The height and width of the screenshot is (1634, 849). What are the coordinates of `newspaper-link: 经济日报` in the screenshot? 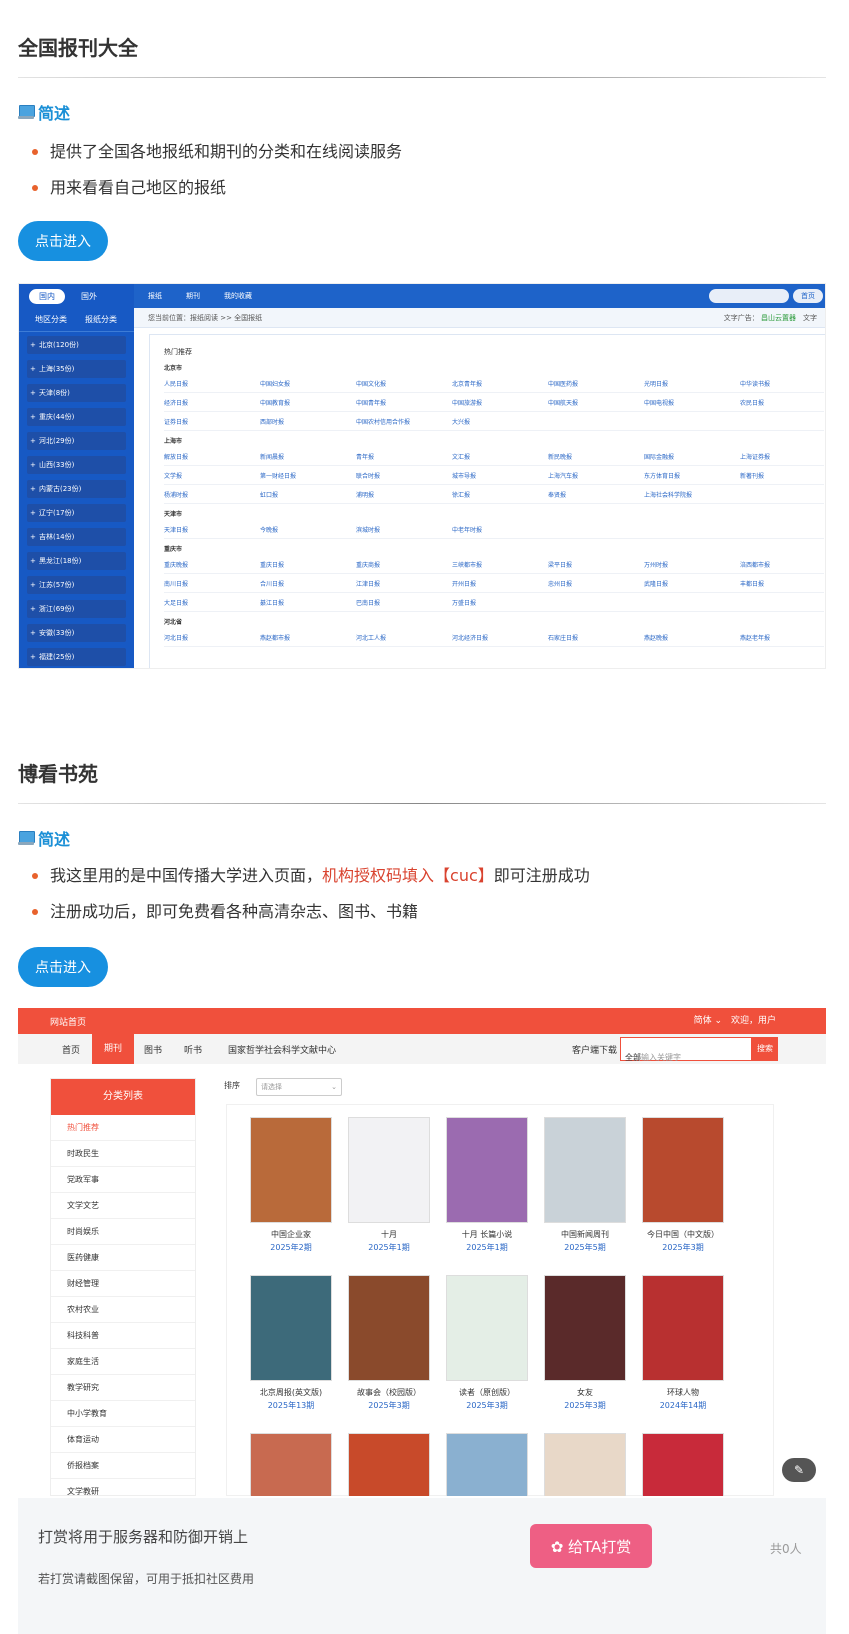 It's located at (176, 403).